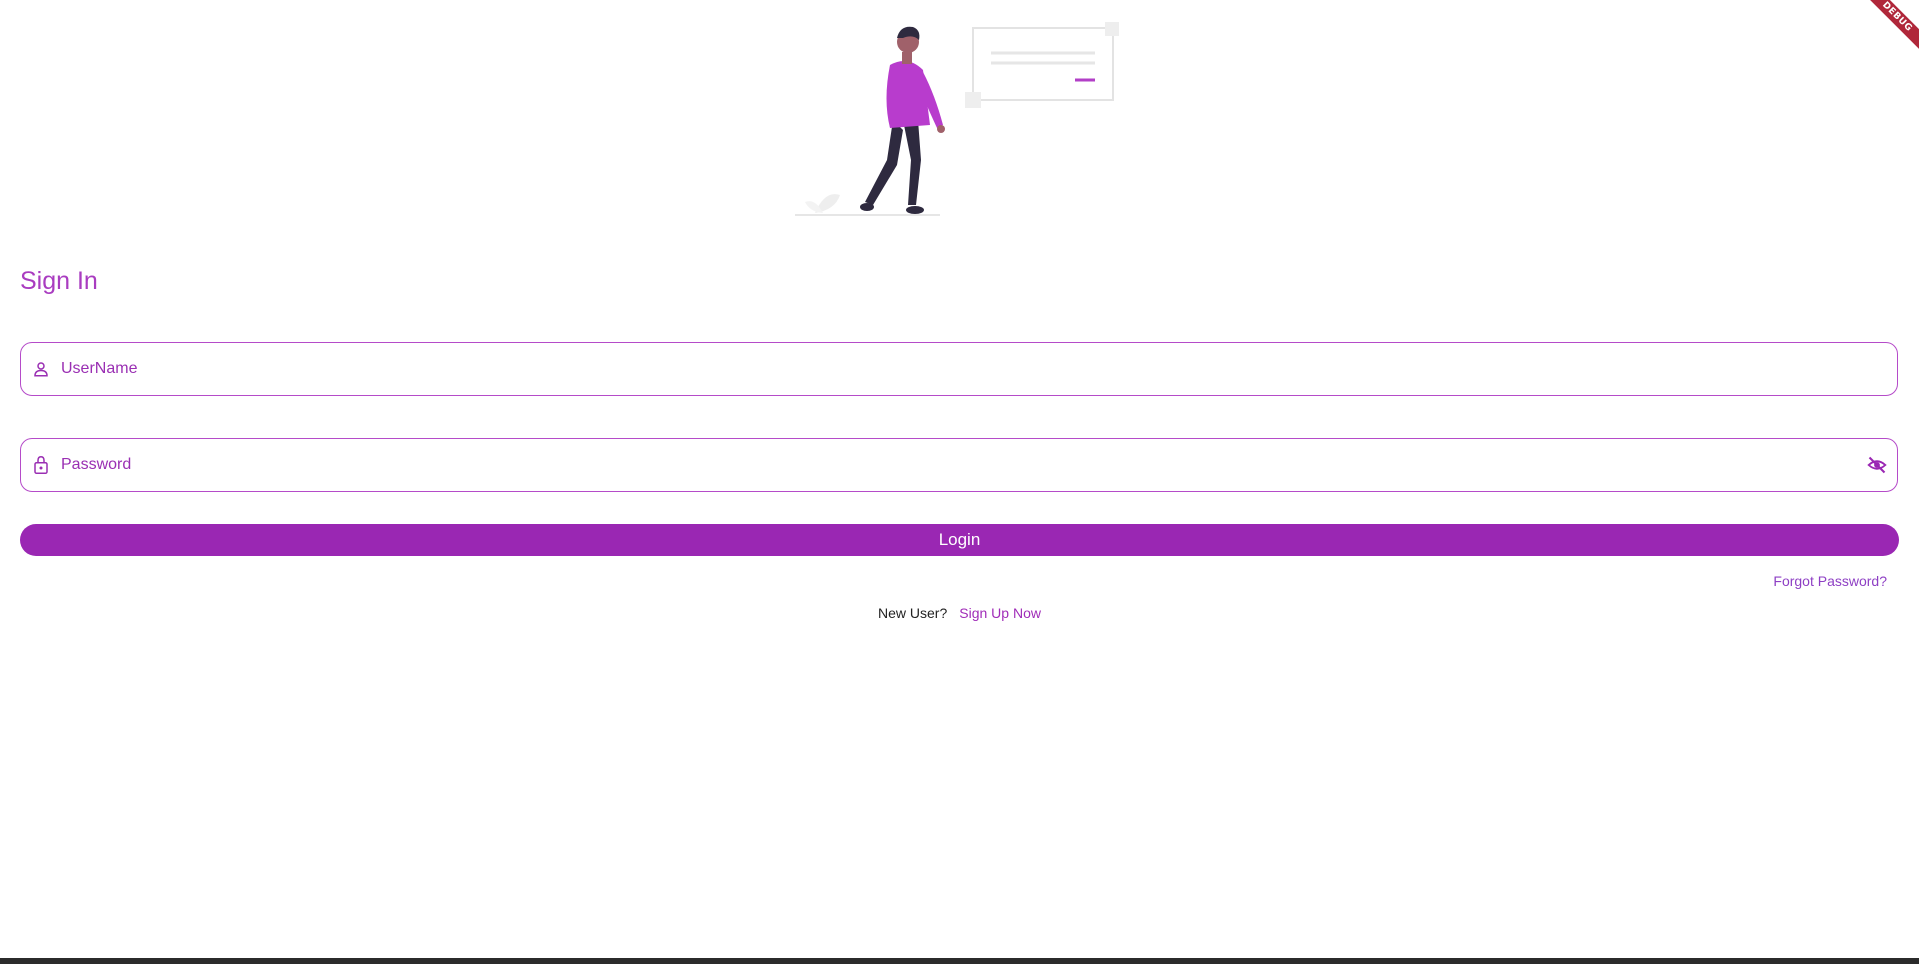  I want to click on username-field: UserName, so click(959, 369).